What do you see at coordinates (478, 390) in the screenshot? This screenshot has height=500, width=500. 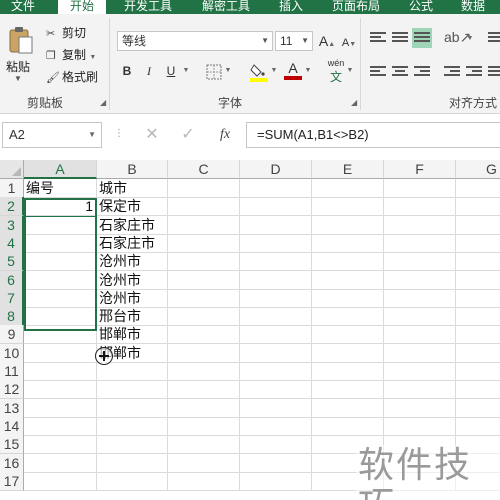 I see `cell-g12` at bounding box center [478, 390].